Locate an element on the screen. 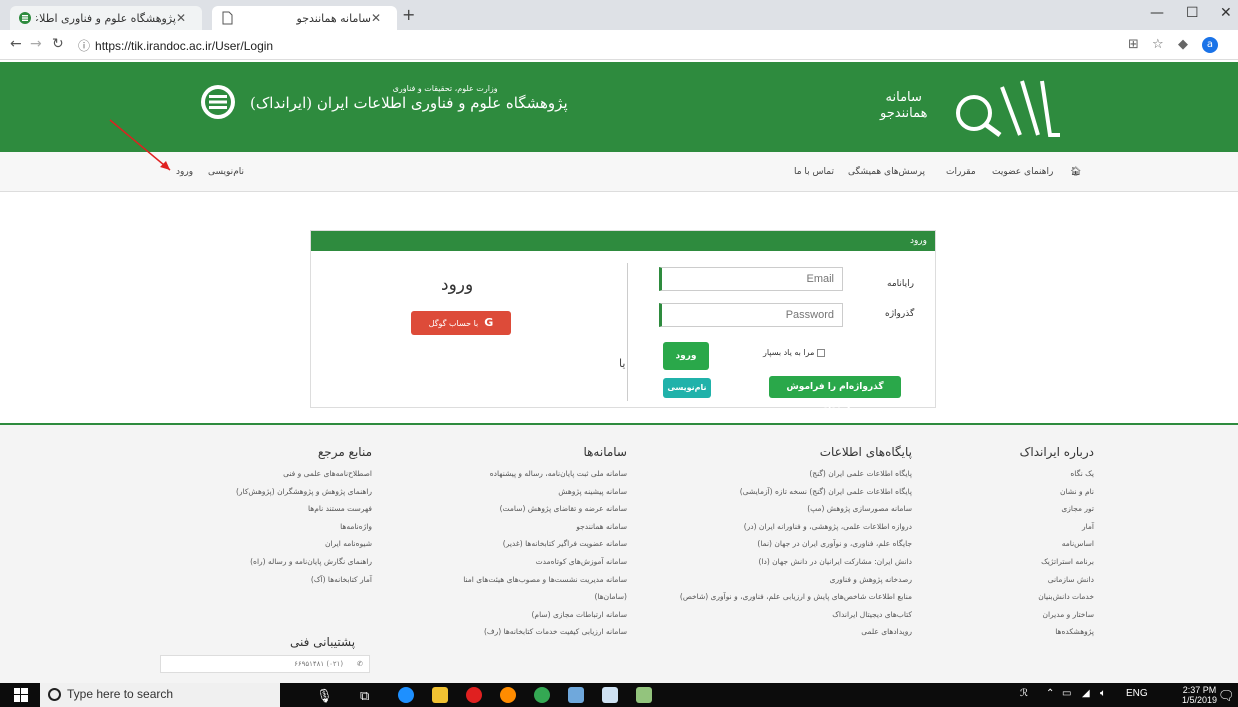  maximize-icon: ☐ is located at coordinates (1192, 13).